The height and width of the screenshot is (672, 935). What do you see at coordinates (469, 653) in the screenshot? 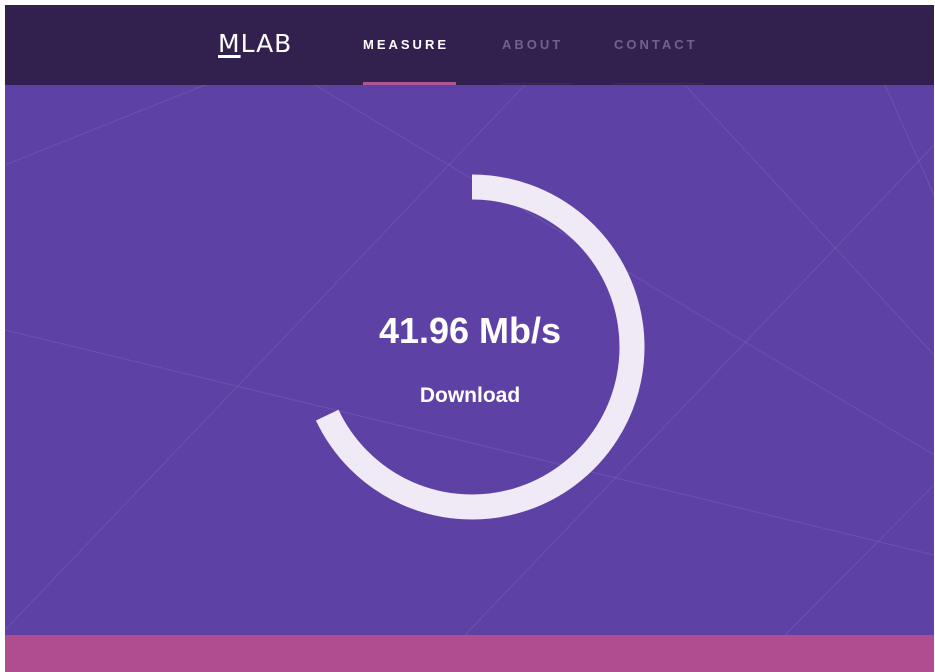
I see `footer-band` at bounding box center [469, 653].